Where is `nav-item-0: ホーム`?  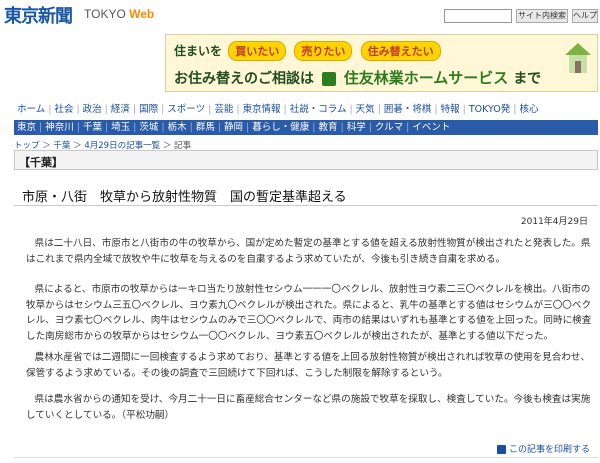 nav-item-0: ホーム is located at coordinates (31, 109).